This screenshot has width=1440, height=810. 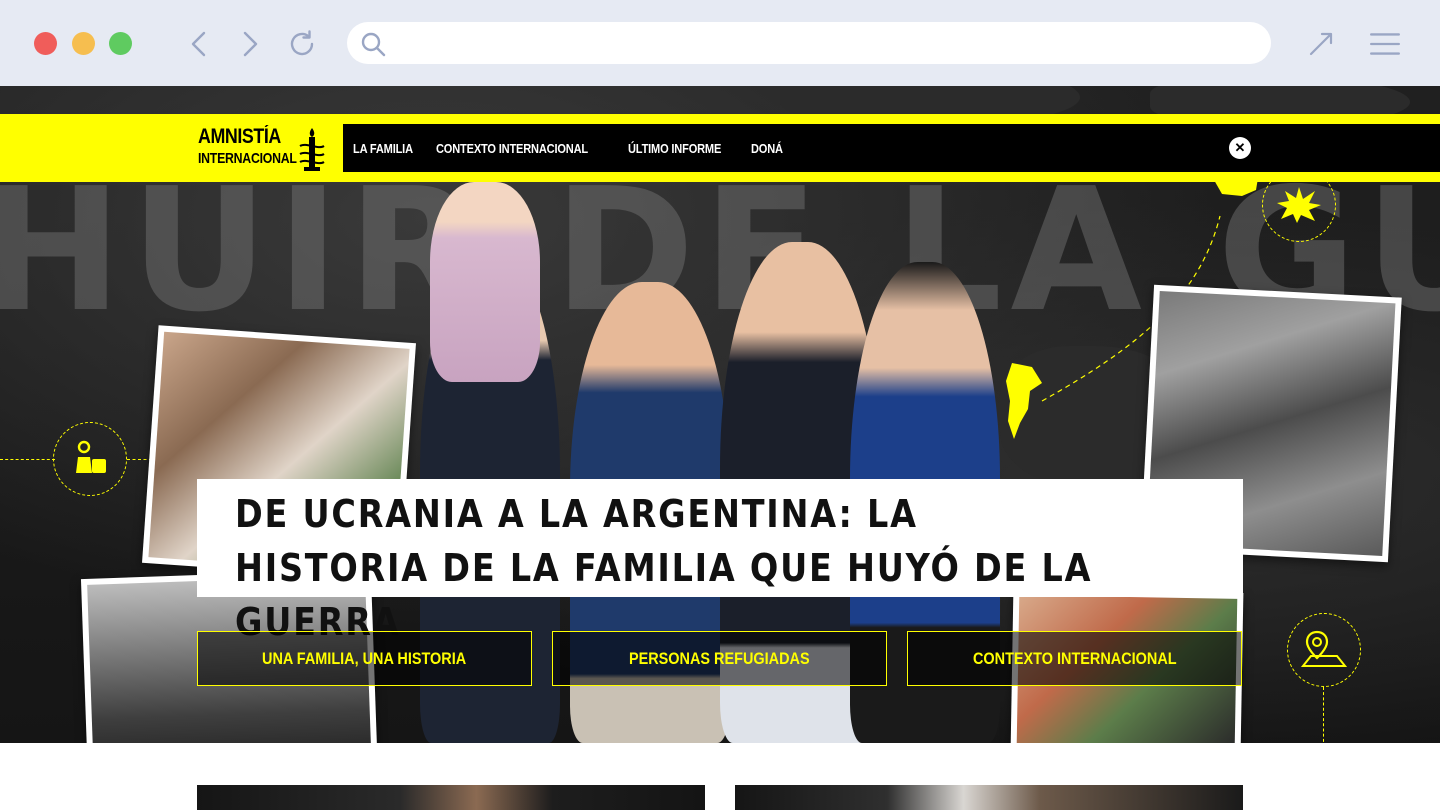 I want to click on forward-icon, so click(x=250, y=44).